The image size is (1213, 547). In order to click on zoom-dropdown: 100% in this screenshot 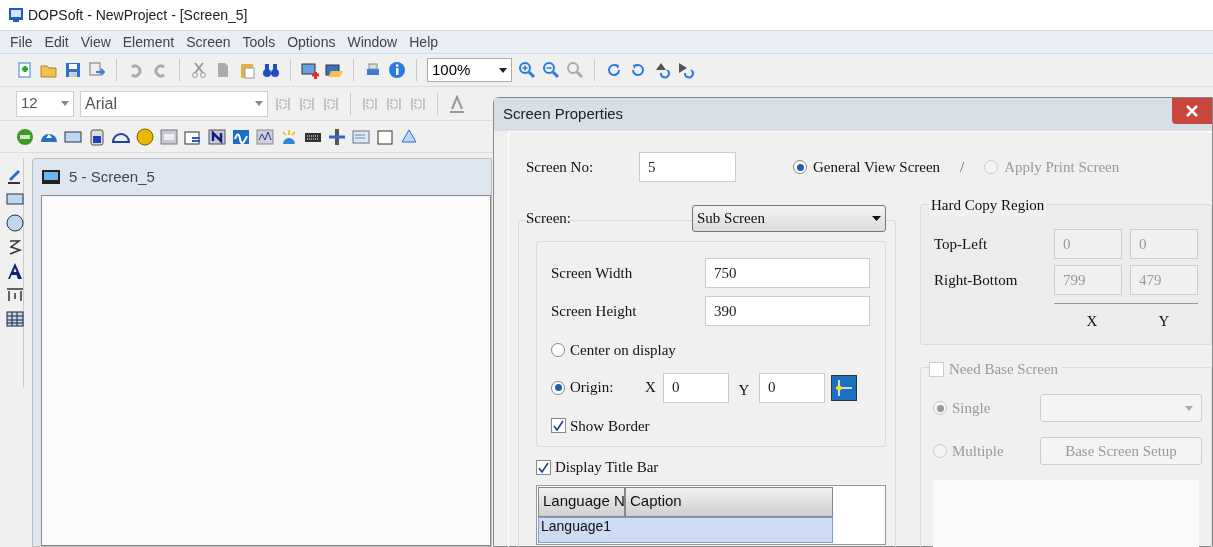, I will do `click(469, 70)`.